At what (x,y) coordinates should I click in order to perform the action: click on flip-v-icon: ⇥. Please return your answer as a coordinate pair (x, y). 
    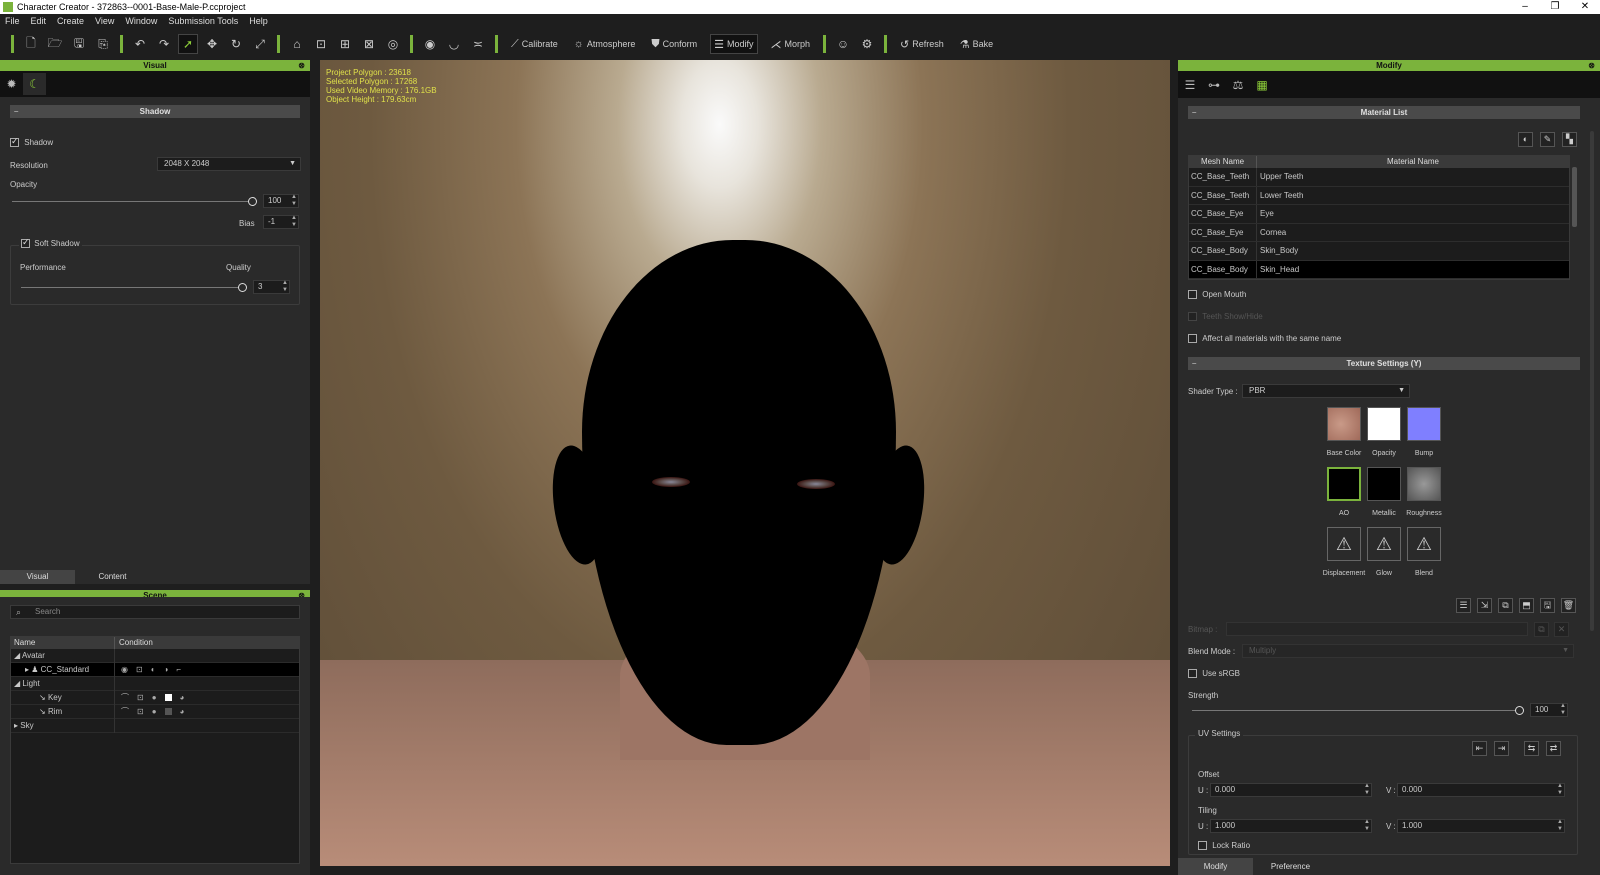
    Looking at the image, I should click on (1501, 748).